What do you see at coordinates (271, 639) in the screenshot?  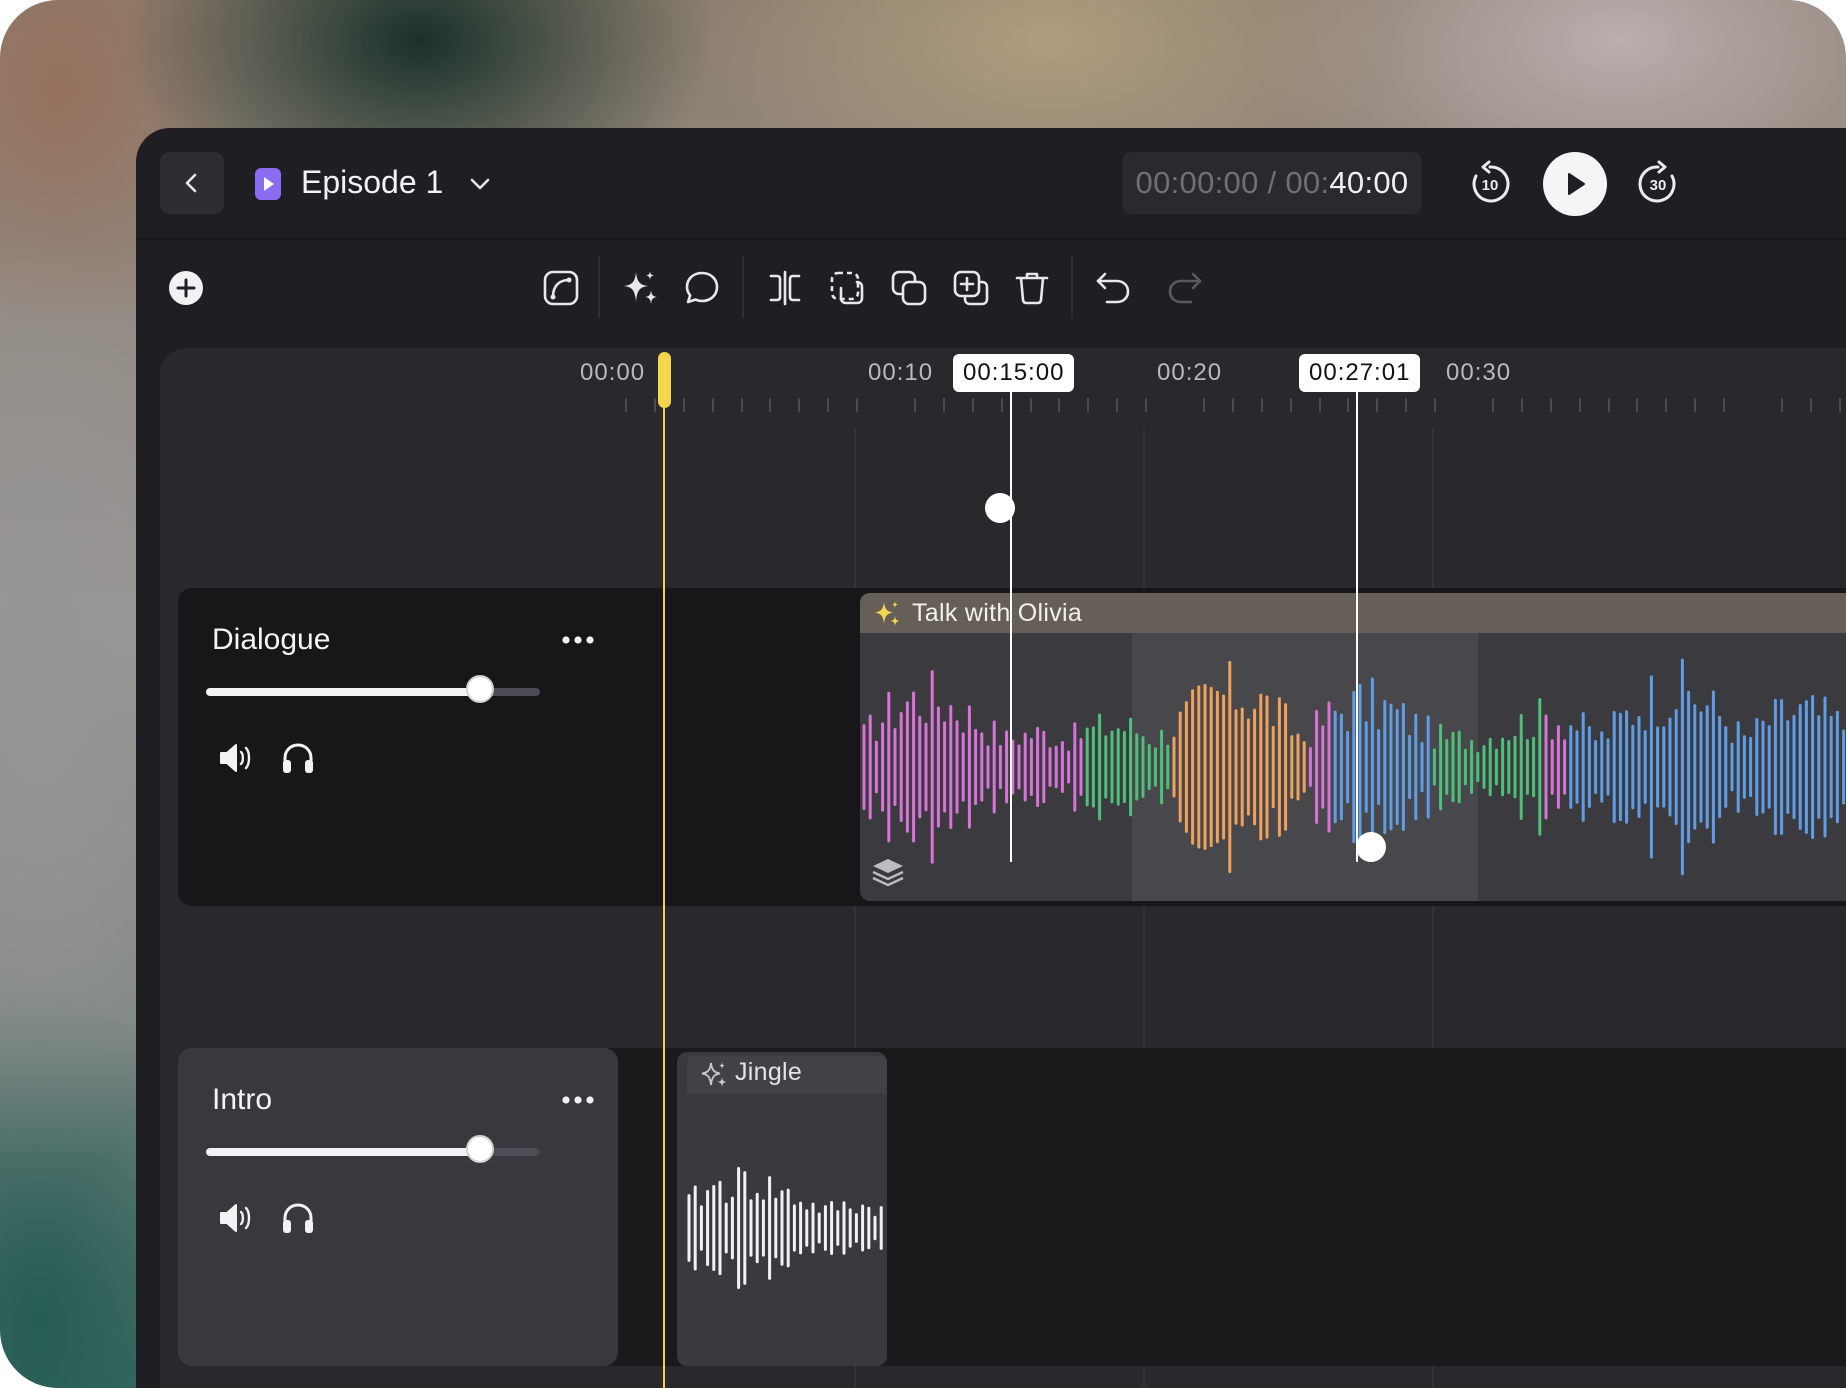 I see `track-name: Dialogue` at bounding box center [271, 639].